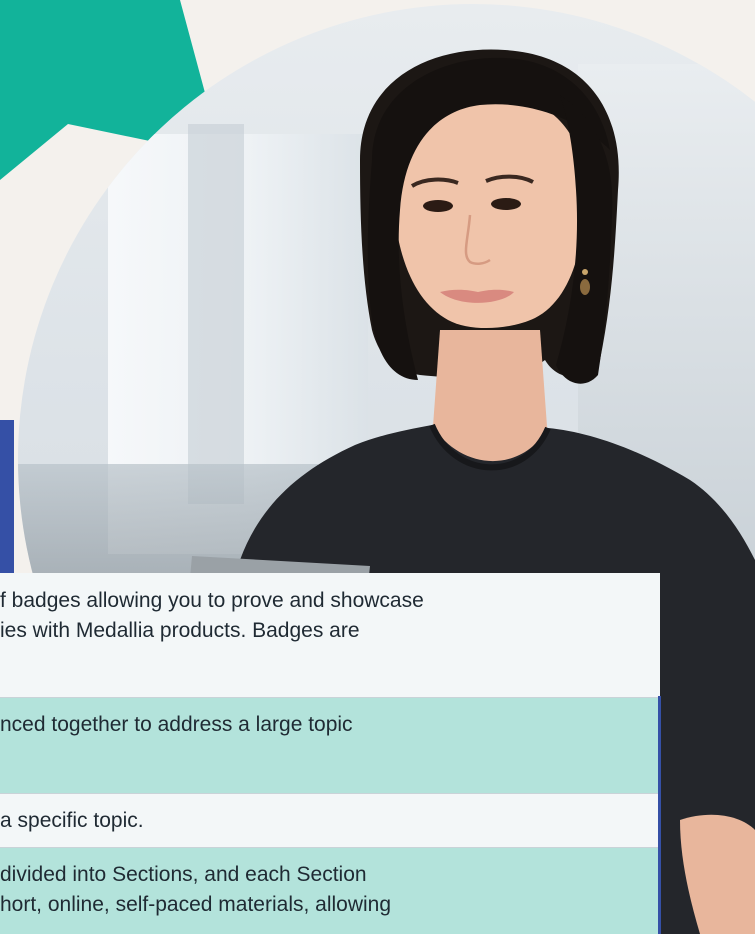 The width and height of the screenshot is (755, 934). What do you see at coordinates (330, 820) in the screenshot?
I see `table-row: a specific topic.` at bounding box center [330, 820].